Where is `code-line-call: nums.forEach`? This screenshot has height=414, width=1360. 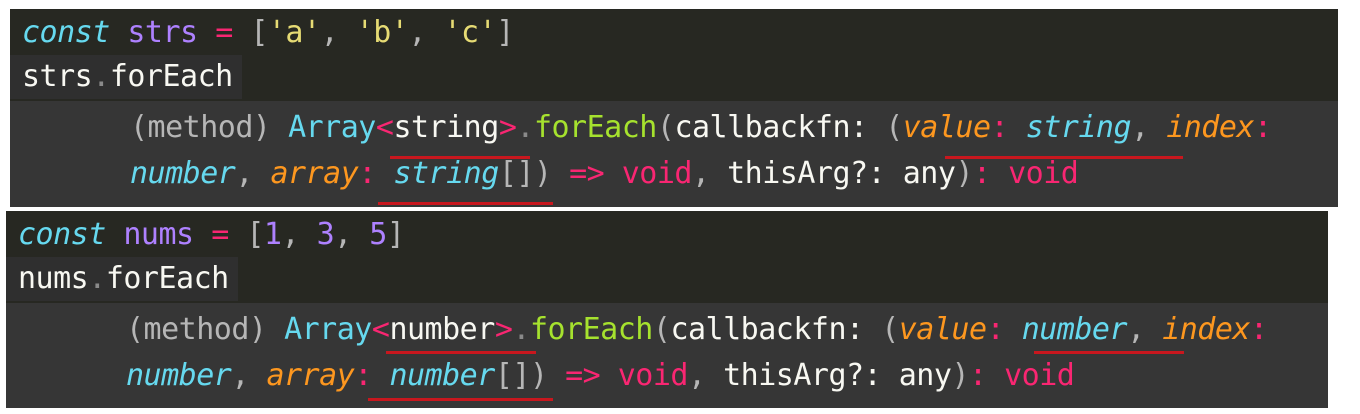 code-line-call: nums.forEach is located at coordinates (123, 279).